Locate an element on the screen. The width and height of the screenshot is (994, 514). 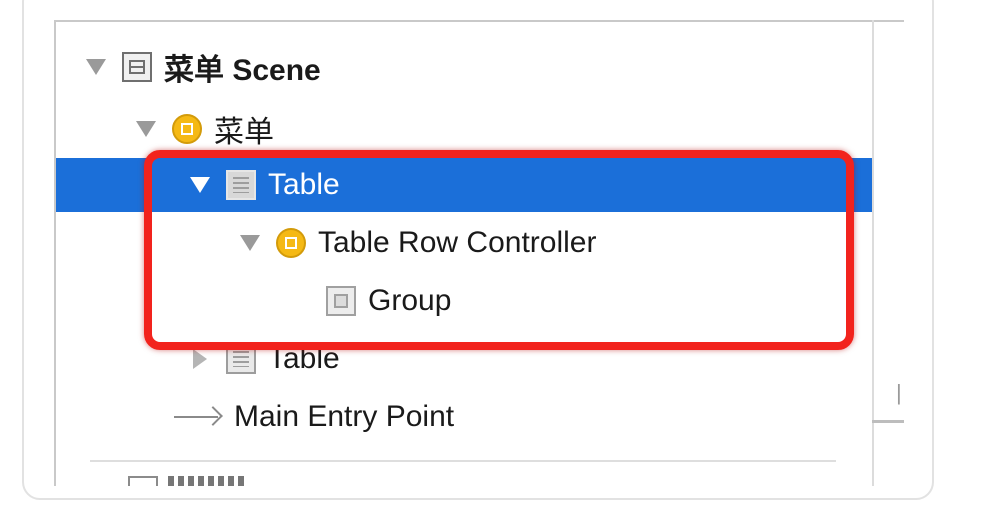
outline-item-label: Main Entry Point is located at coordinates (344, 416).